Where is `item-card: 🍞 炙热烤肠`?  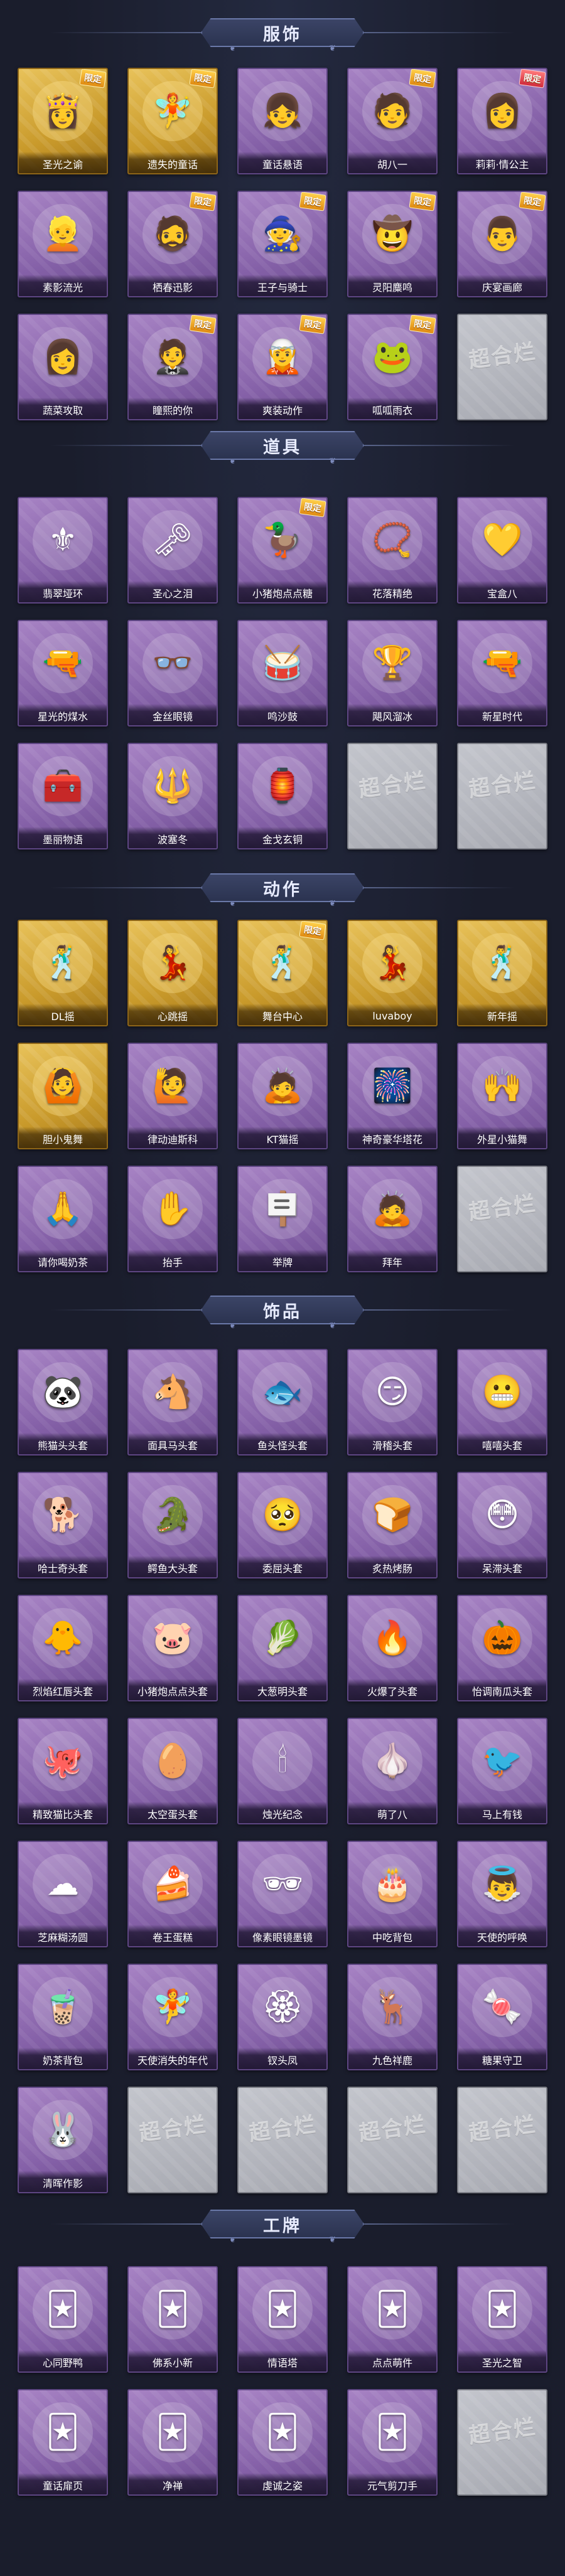 item-card: 🍞 炙热烤肠 is located at coordinates (392, 1525).